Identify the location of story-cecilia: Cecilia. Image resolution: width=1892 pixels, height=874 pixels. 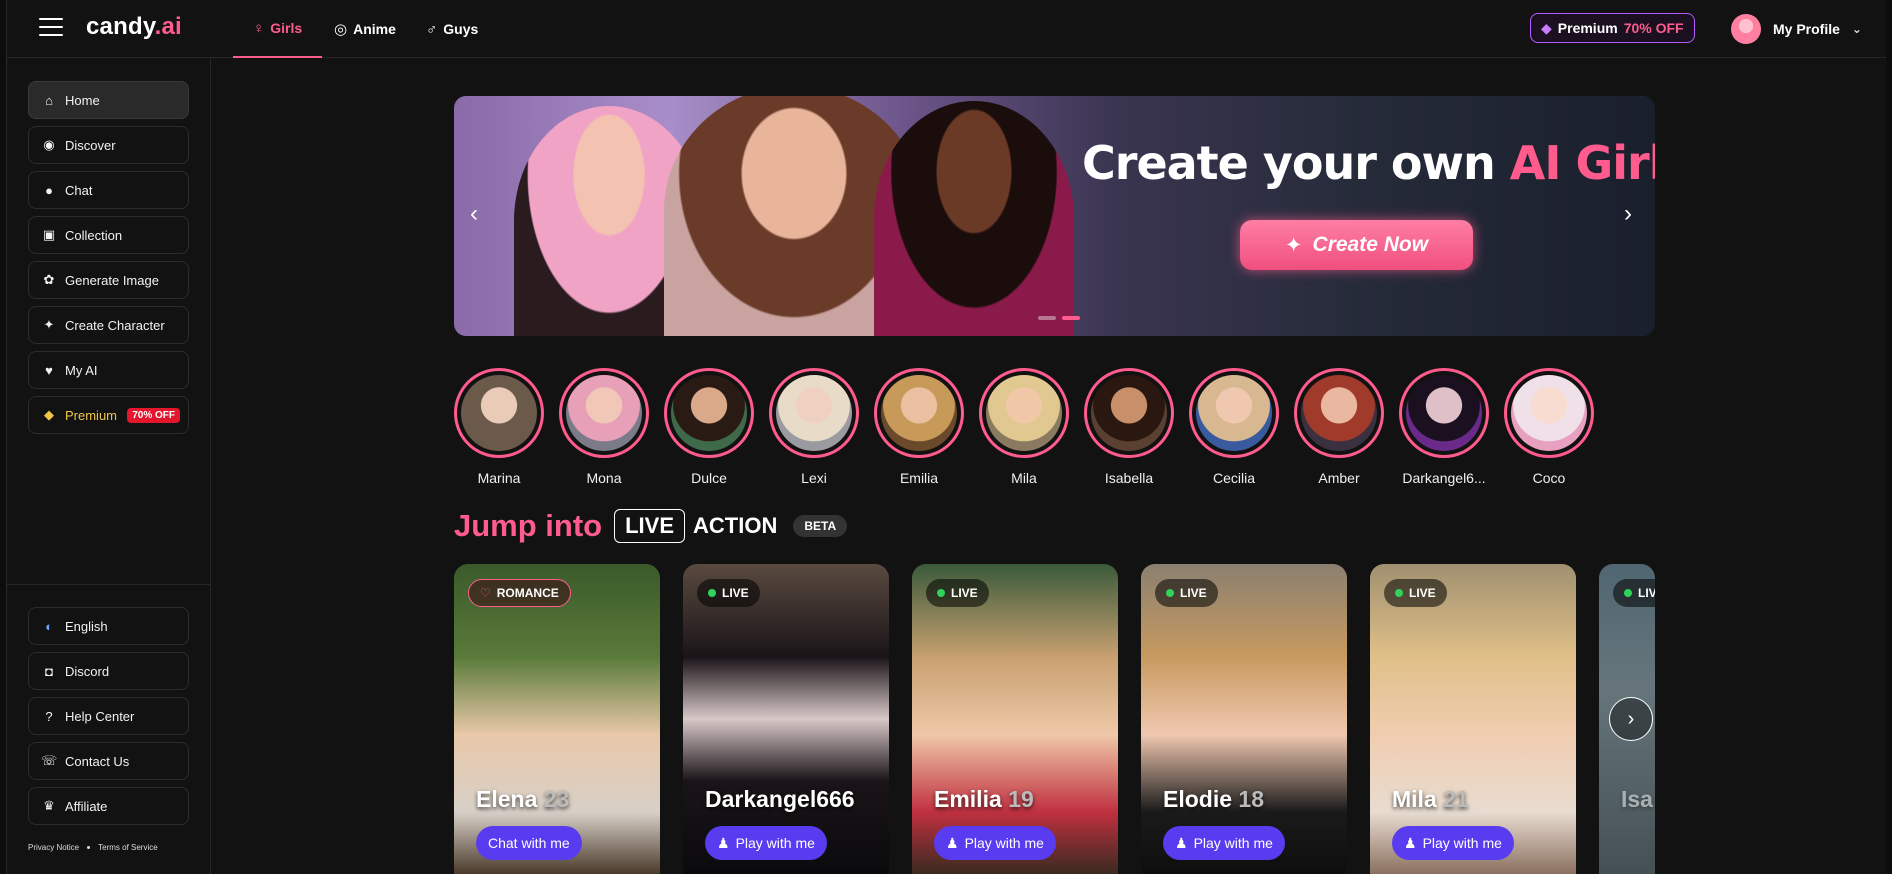
(1234, 427).